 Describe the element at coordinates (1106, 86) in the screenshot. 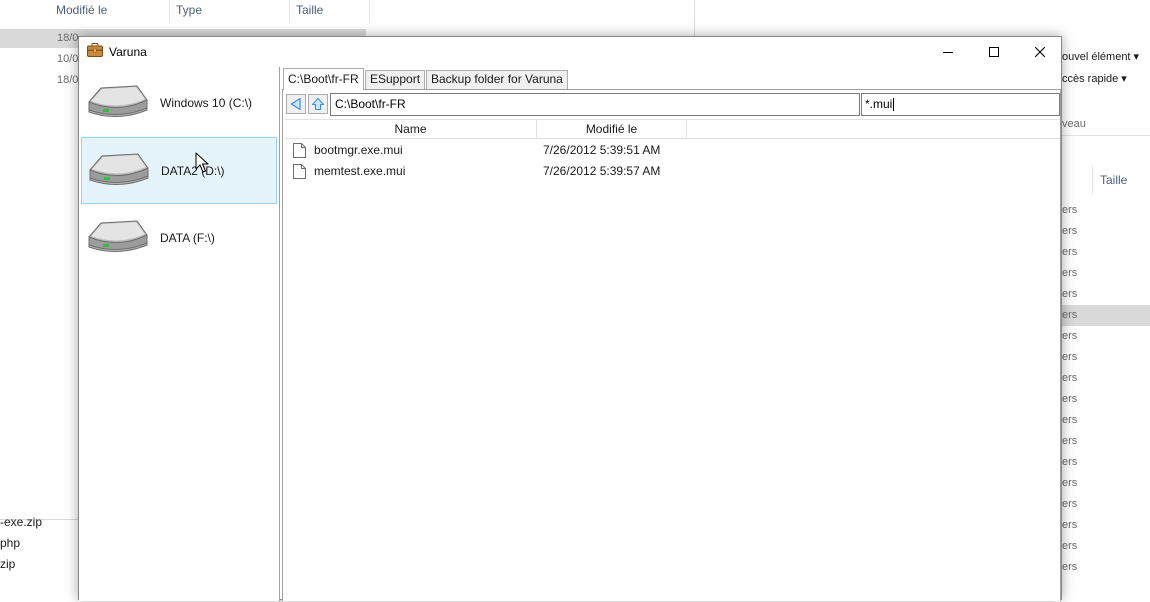

I see `bg-ribbon: ouvel élément ▾ ccès rapide ▾ veau` at that location.